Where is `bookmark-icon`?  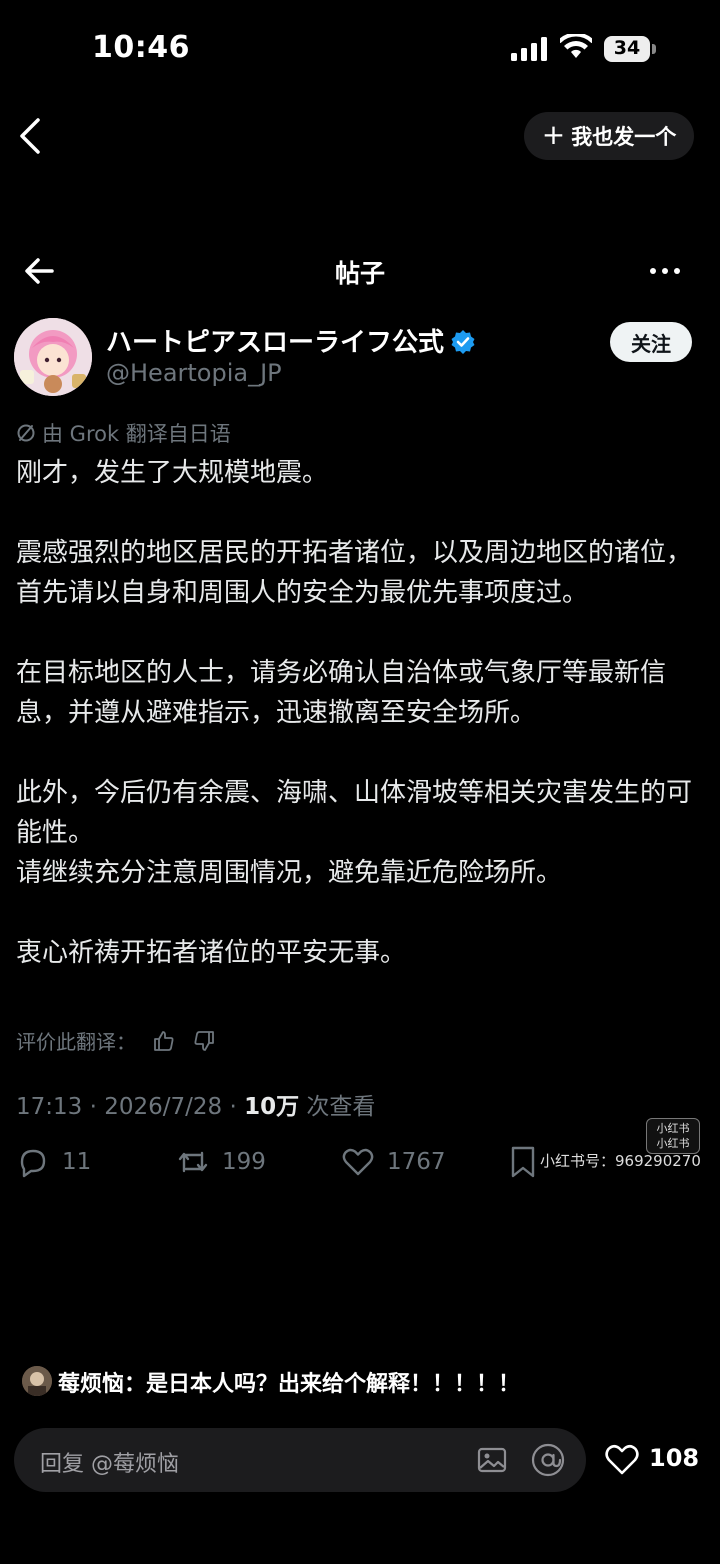
bookmark-icon is located at coordinates (523, 1162).